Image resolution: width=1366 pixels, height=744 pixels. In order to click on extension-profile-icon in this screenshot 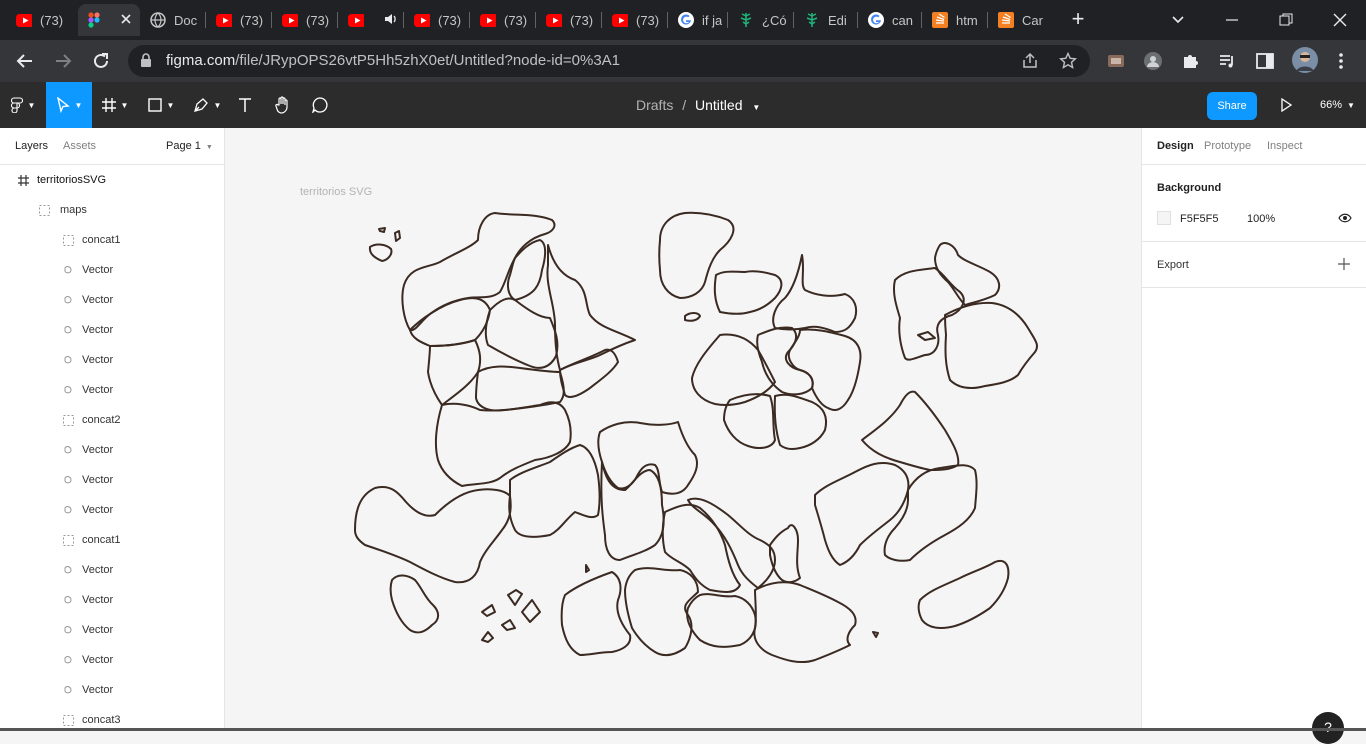, I will do `click(1153, 61)`.